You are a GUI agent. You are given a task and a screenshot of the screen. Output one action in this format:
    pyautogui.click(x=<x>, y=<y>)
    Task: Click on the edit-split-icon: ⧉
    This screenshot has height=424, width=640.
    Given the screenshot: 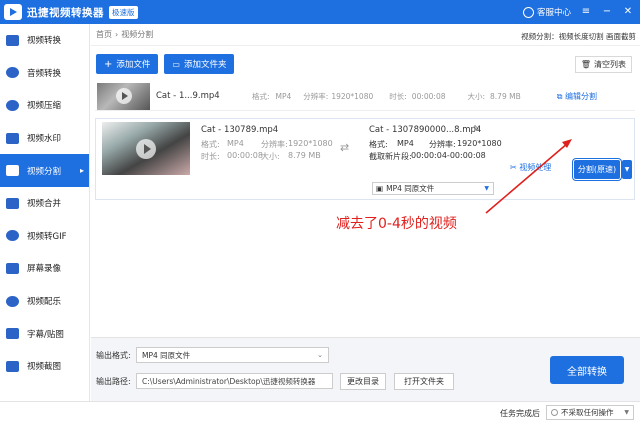 What is the action you would take?
    pyautogui.click(x=560, y=96)
    